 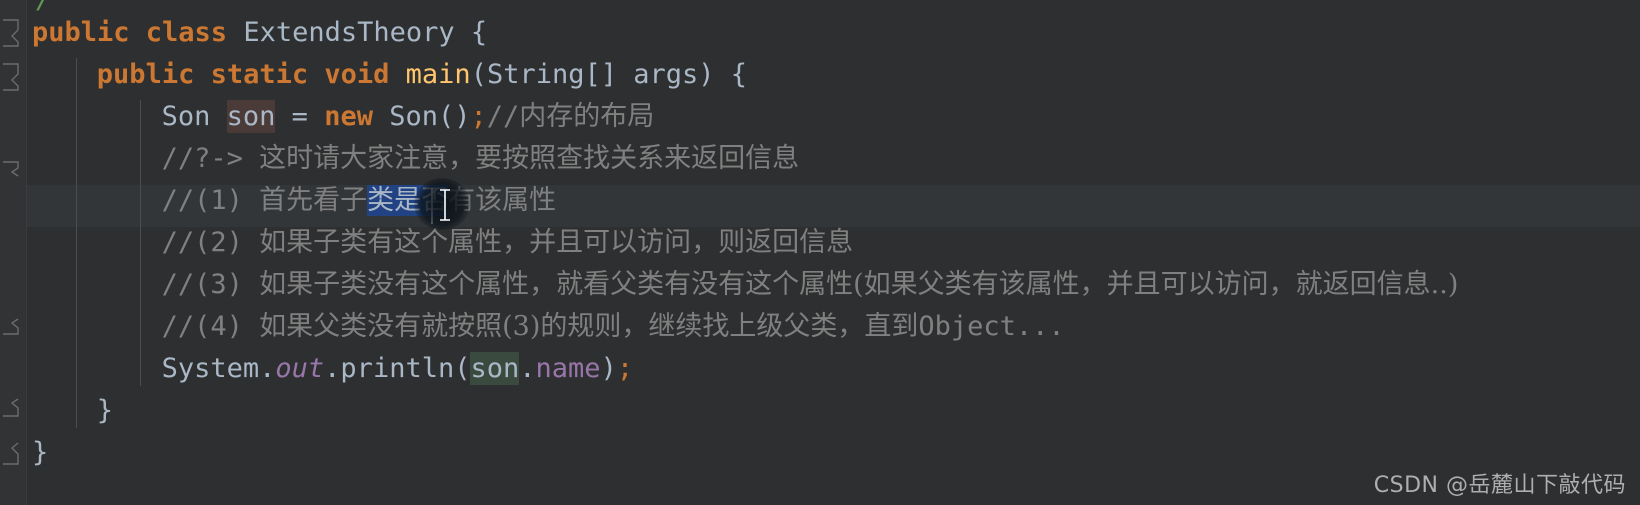 I want to click on code-token: //(4), so click(x=210, y=326).